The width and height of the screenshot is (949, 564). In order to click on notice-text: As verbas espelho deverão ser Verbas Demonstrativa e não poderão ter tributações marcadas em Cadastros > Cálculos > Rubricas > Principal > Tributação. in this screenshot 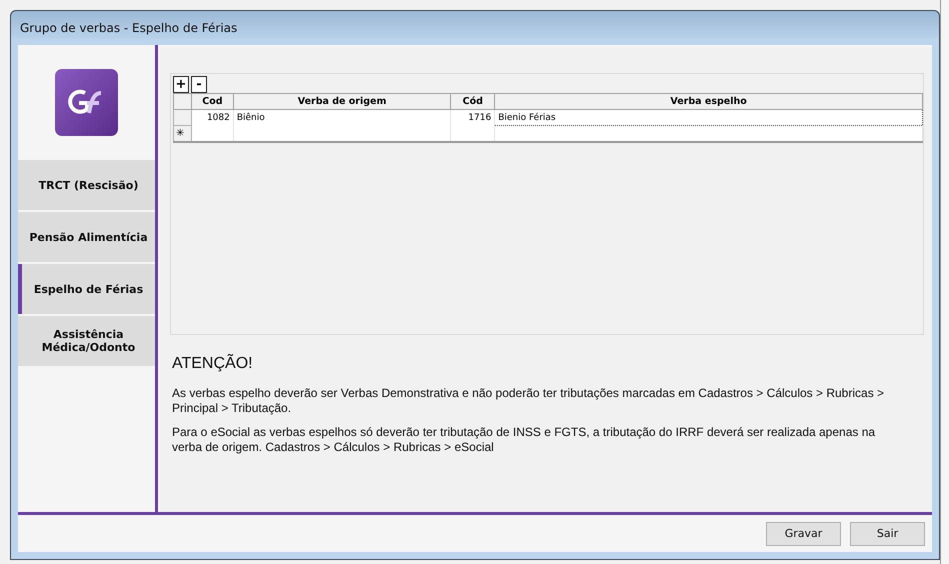, I will do `click(529, 401)`.